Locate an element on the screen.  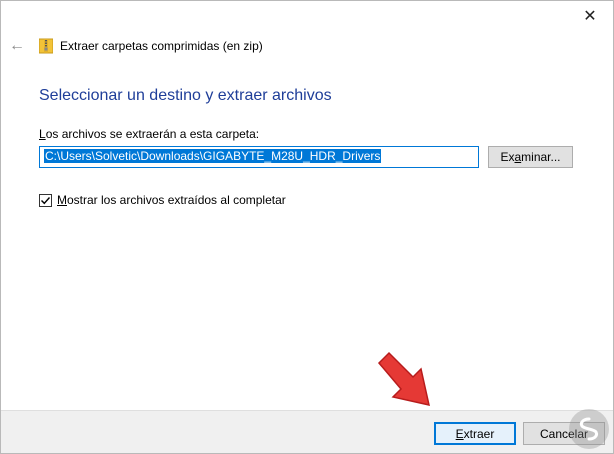
close-button: ✕ is located at coordinates (590, 16).